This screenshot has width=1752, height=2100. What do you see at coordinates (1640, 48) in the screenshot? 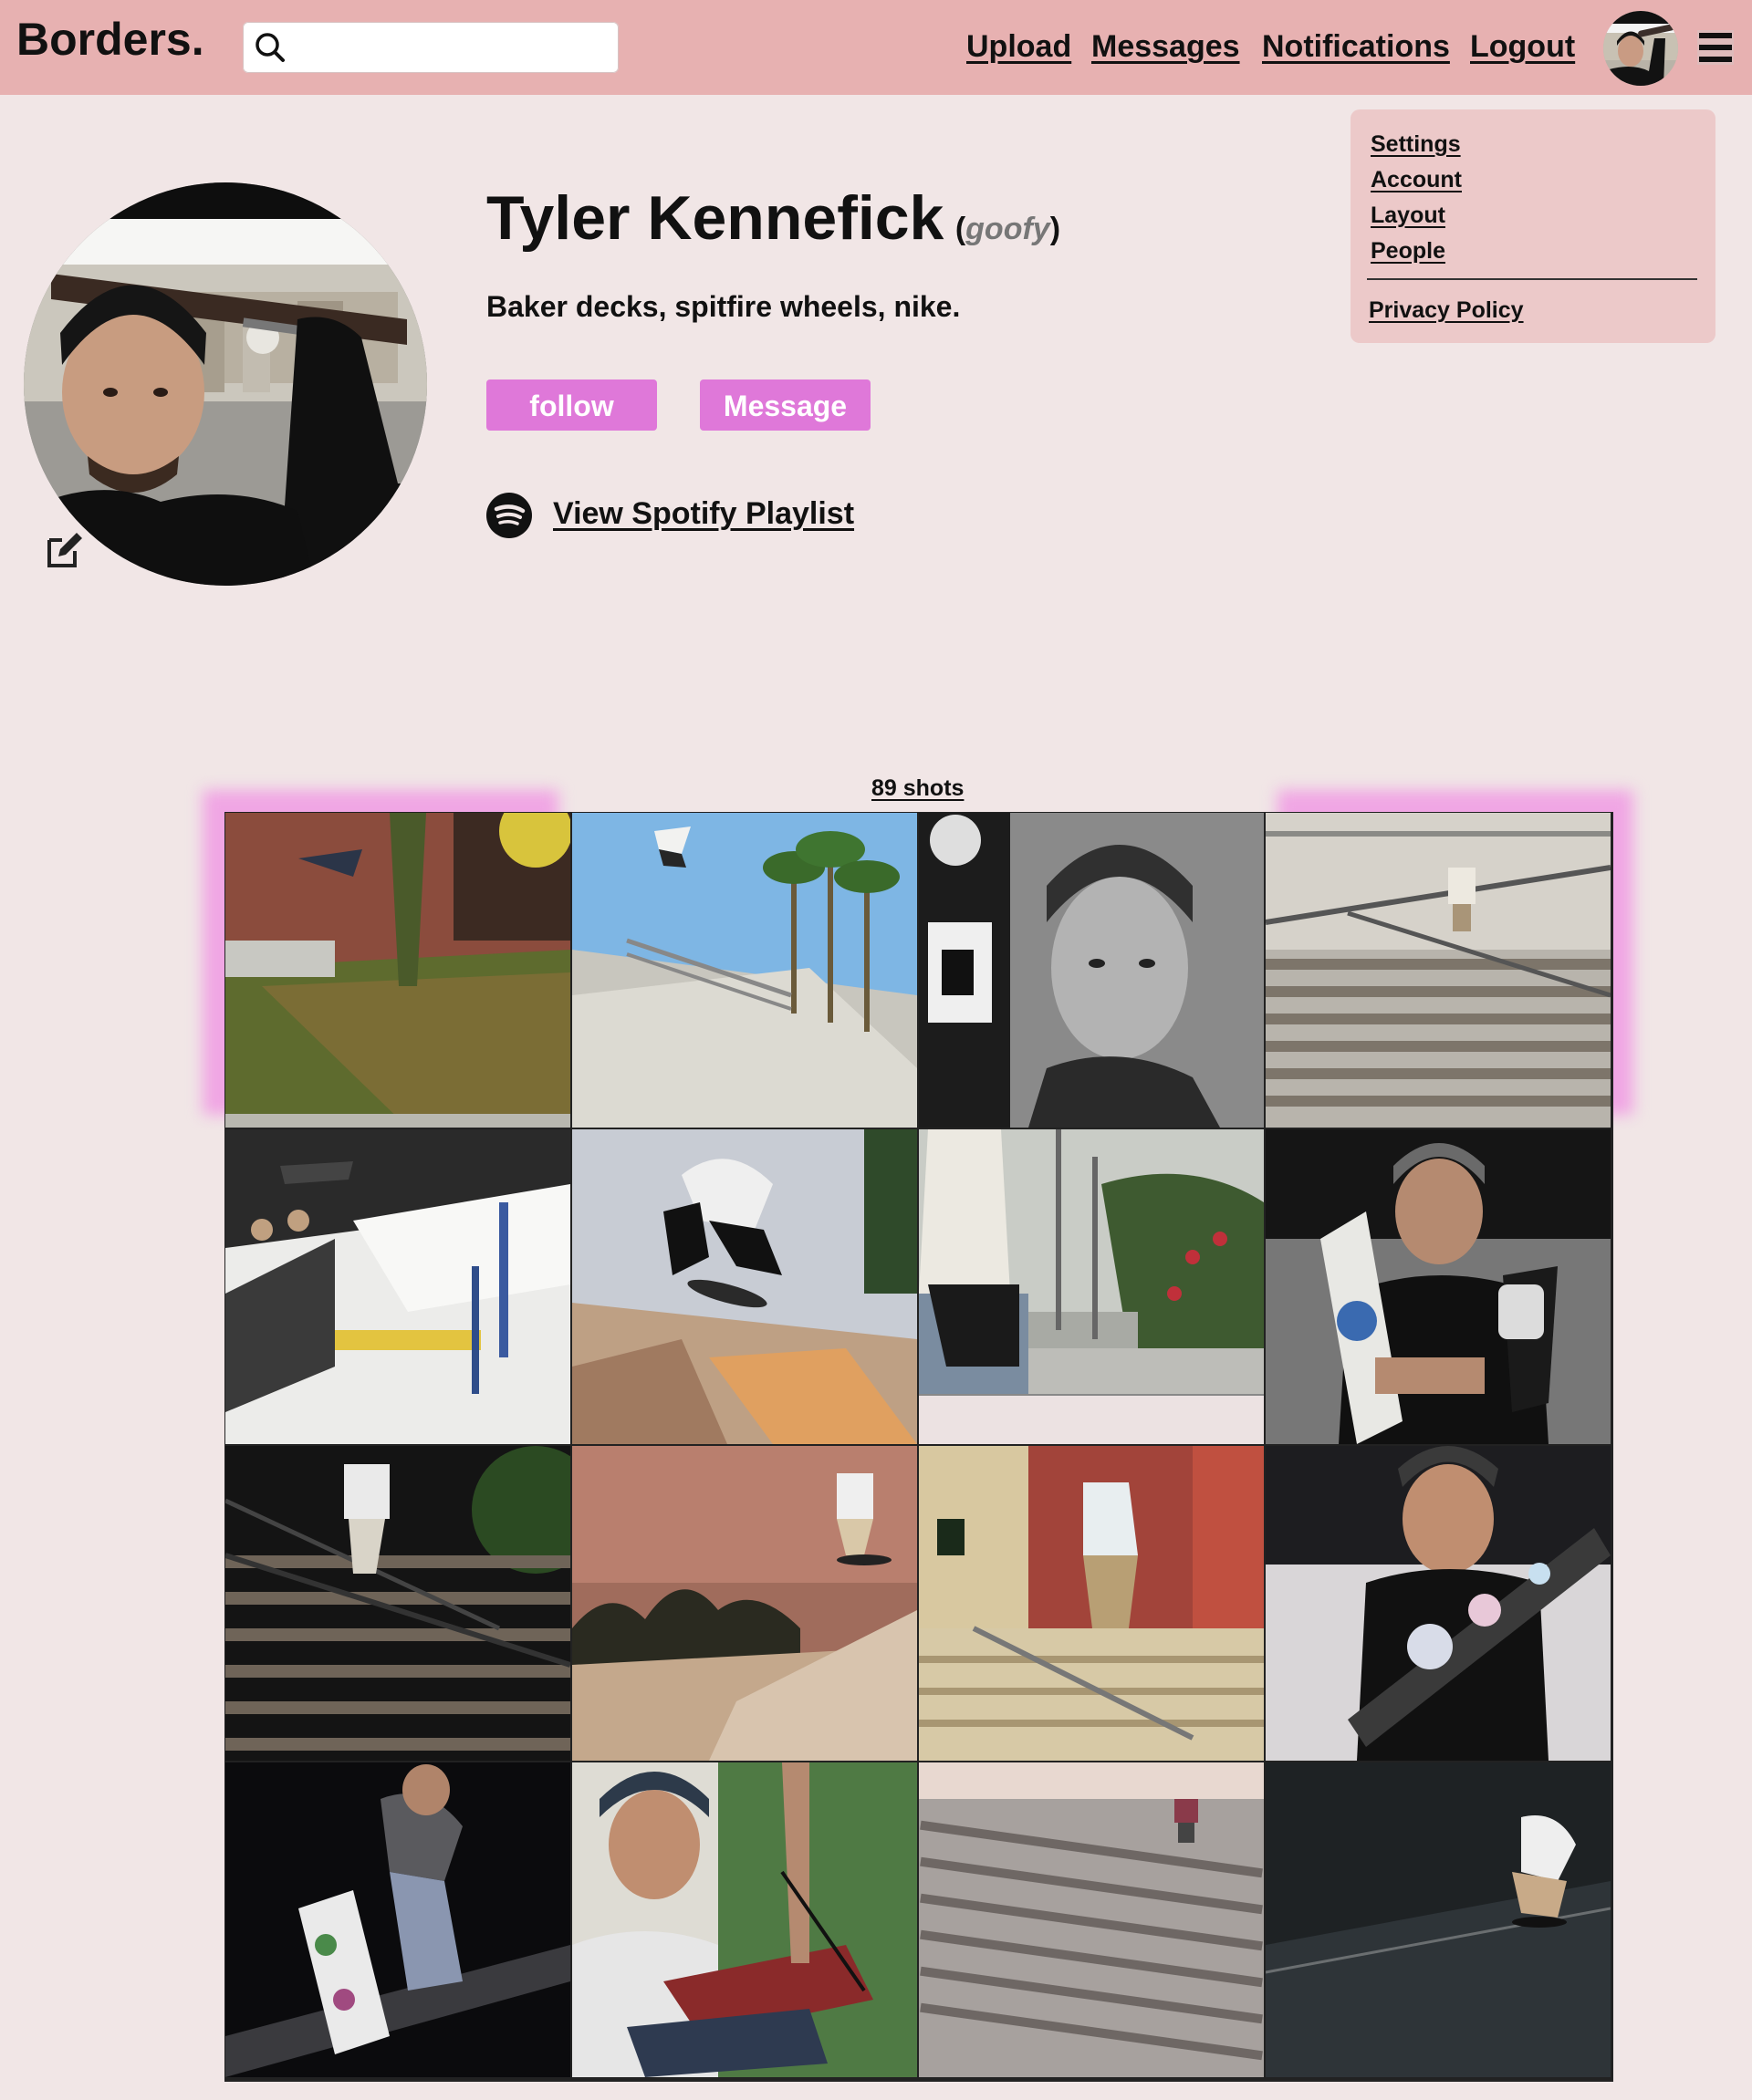
I see `user-avatar` at bounding box center [1640, 48].